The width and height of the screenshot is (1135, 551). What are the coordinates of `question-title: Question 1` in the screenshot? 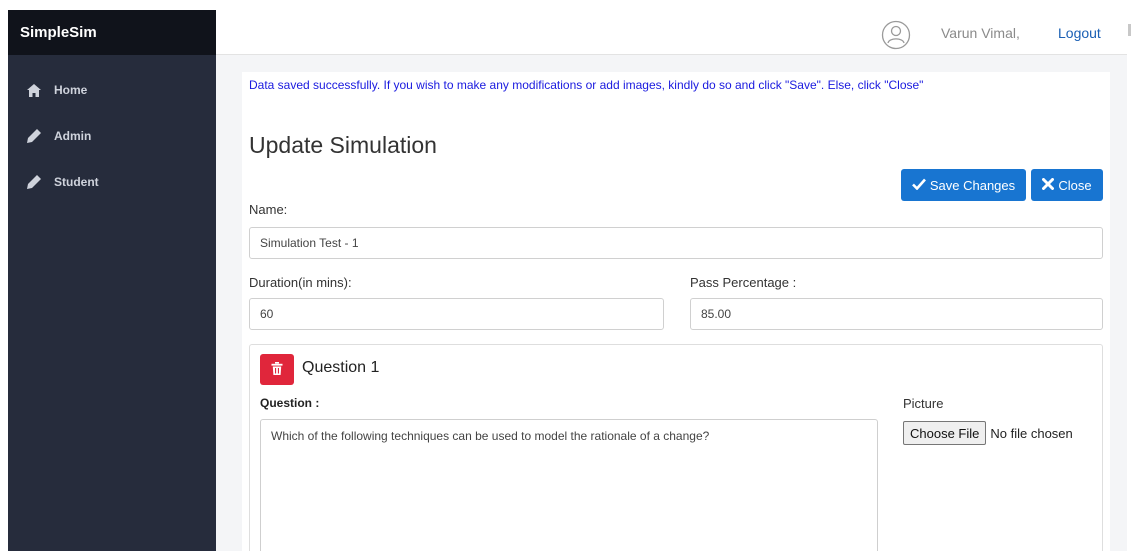 It's located at (341, 367).